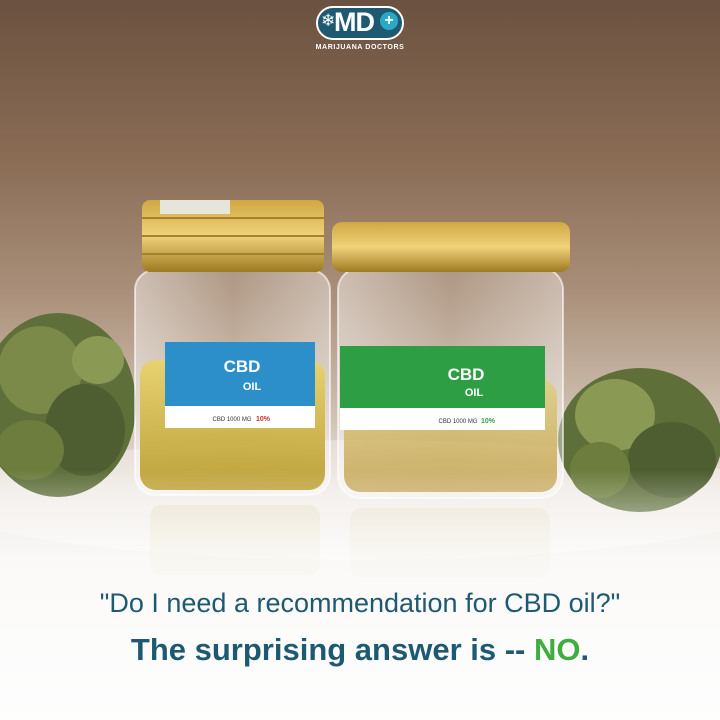  Describe the element at coordinates (360, 47) in the screenshot. I see `logo-caption: MARIJUANA DOCTORS` at that location.